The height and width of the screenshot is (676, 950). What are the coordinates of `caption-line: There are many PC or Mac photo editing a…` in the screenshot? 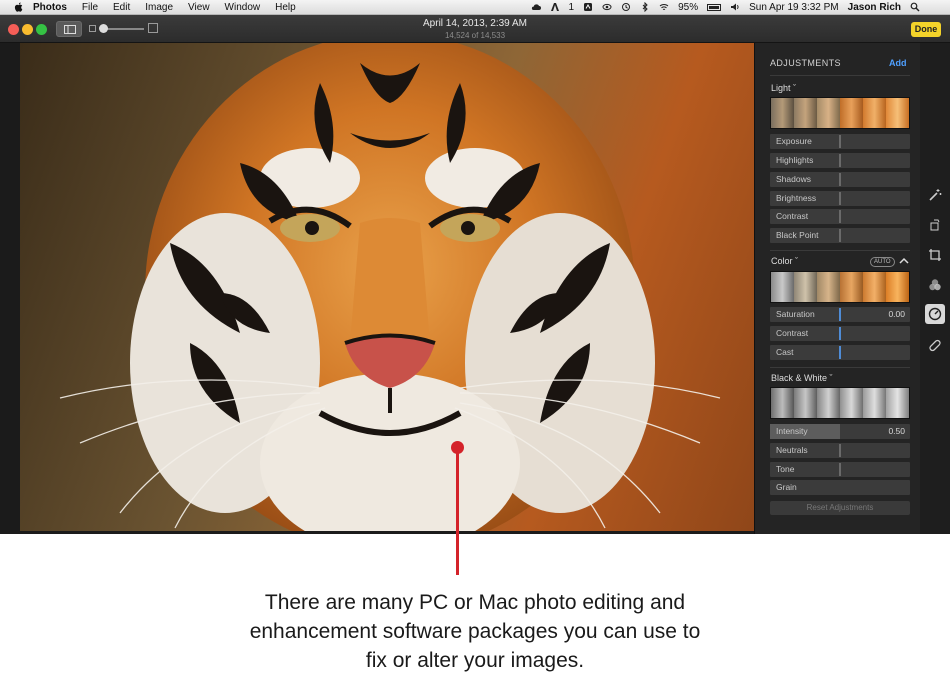 It's located at (475, 602).